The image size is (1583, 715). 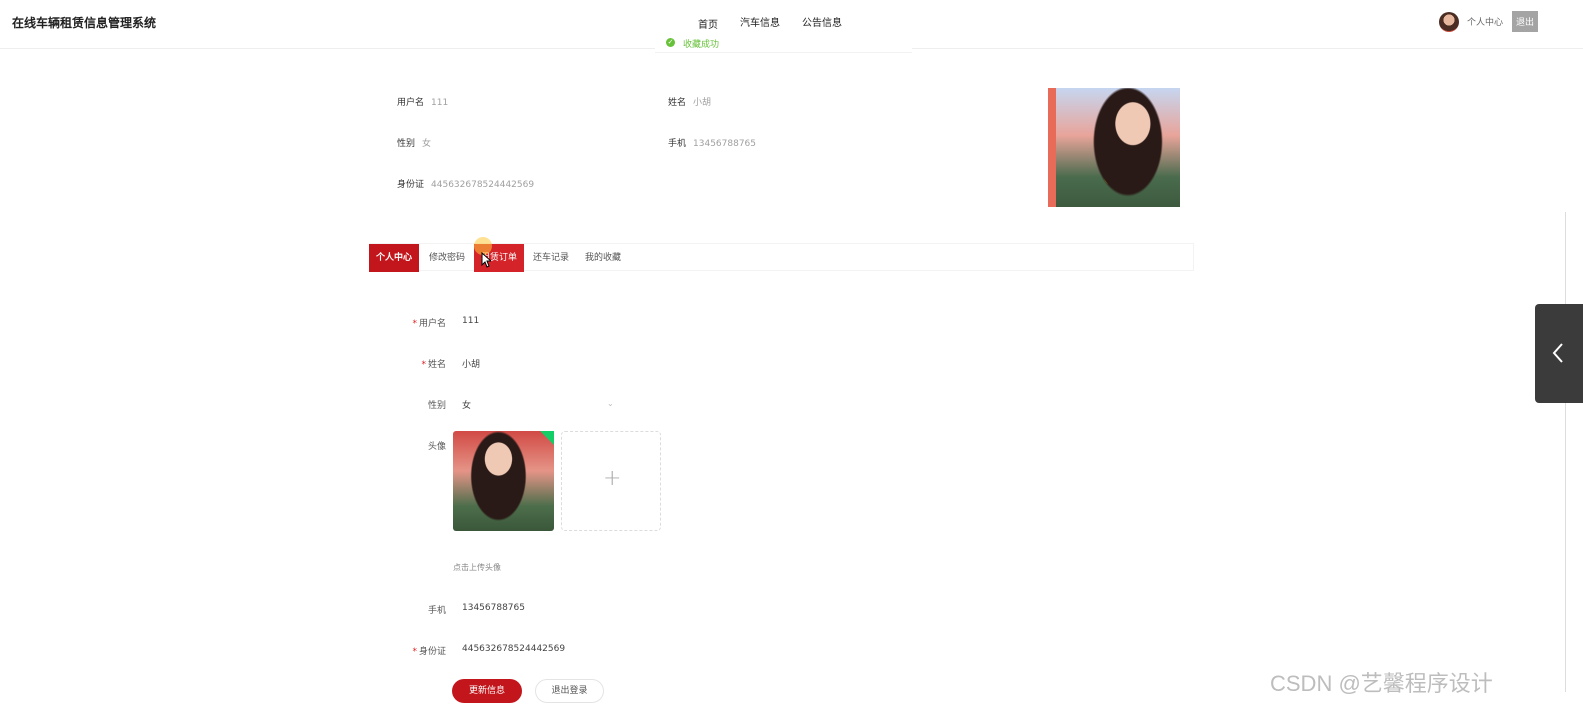 I want to click on side-panel-toggle, so click(x=1559, y=353).